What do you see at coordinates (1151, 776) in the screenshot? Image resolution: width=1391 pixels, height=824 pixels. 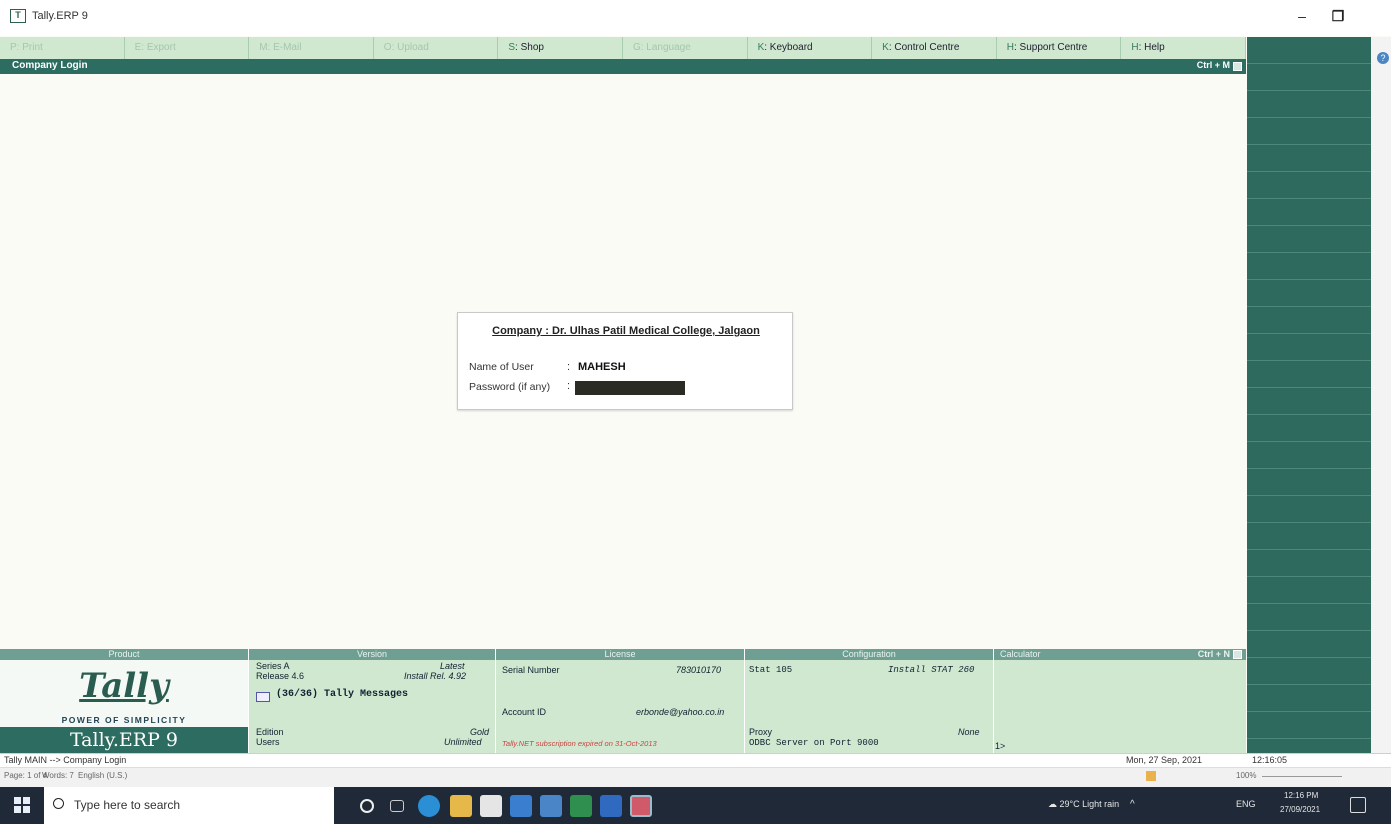 I see `layout-icon` at bounding box center [1151, 776].